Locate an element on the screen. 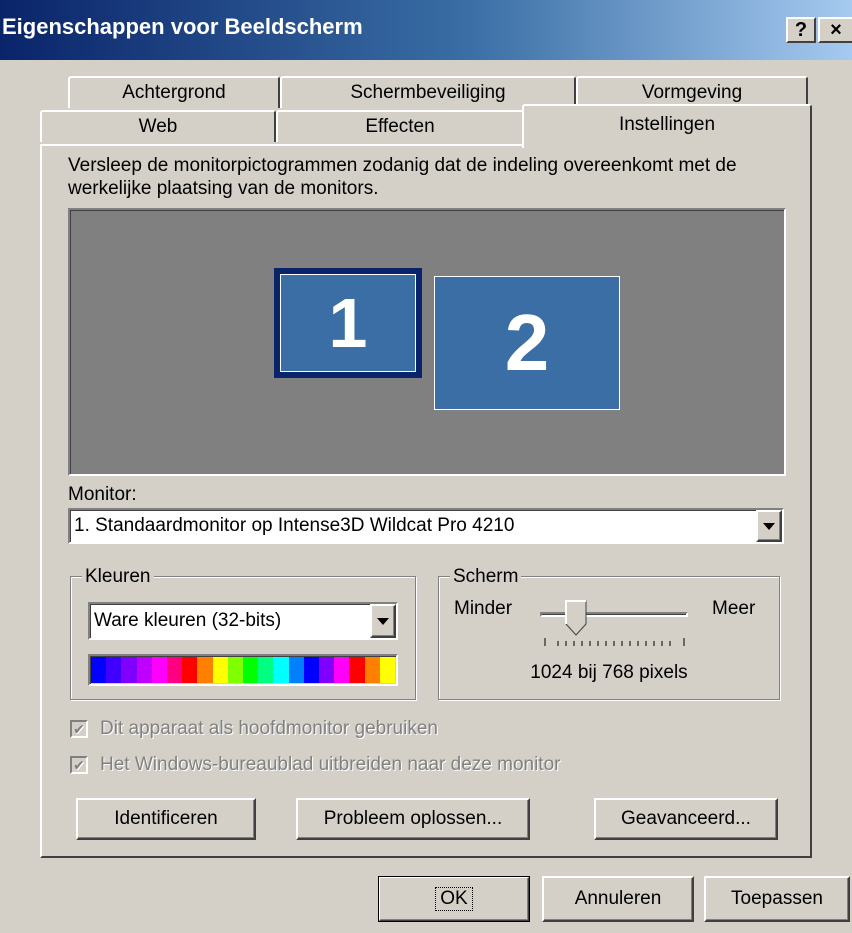 This screenshot has height=933, width=852. tab-label: Web is located at coordinates (158, 126).